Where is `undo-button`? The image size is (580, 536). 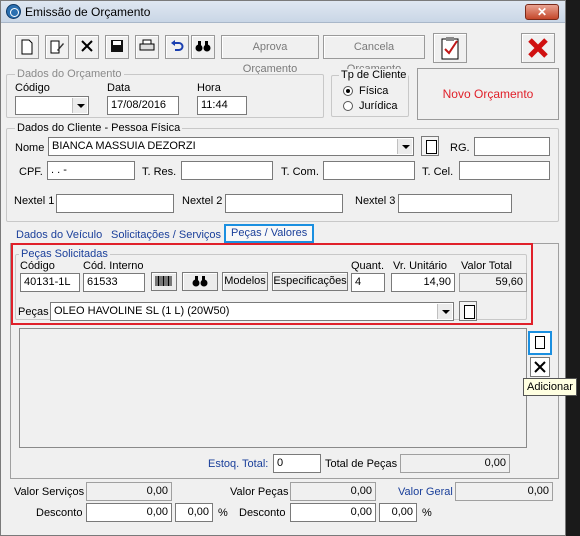
undo-button is located at coordinates (177, 47).